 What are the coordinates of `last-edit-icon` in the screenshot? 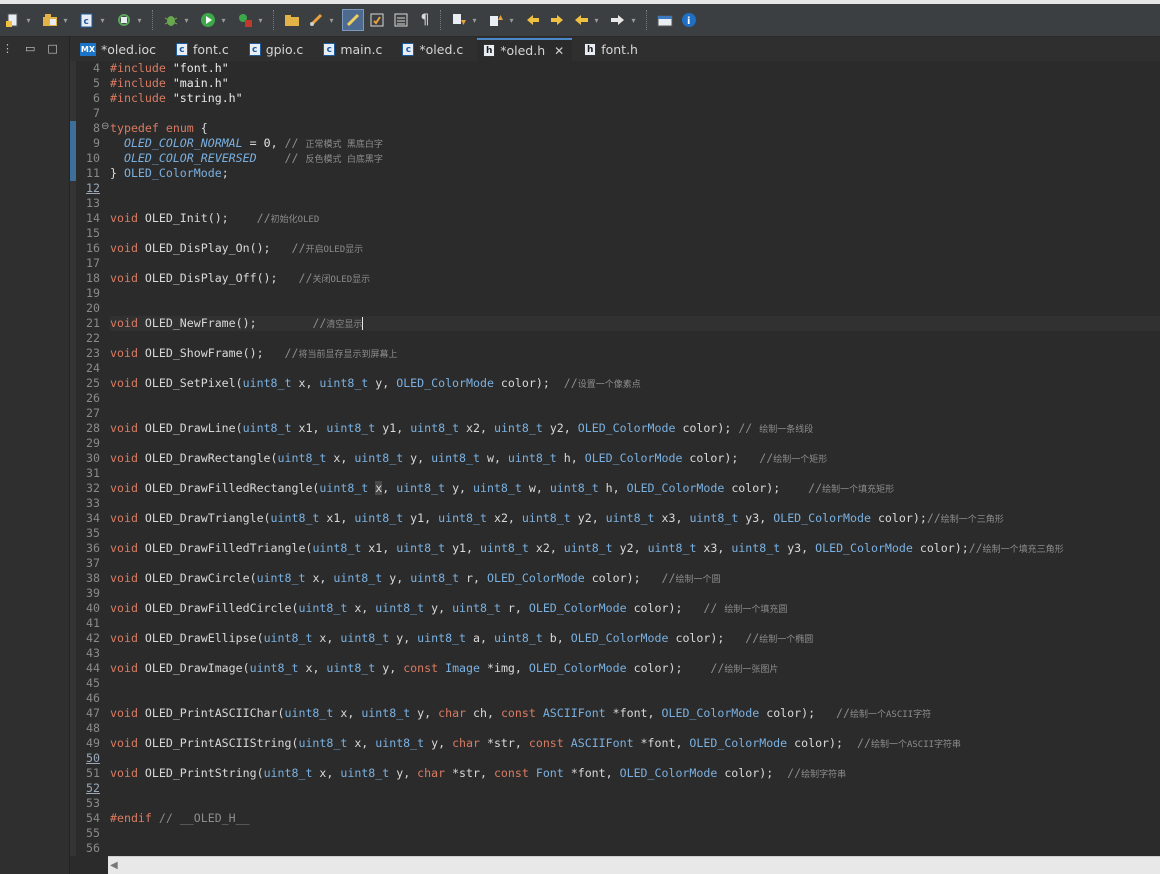 It's located at (533, 20).